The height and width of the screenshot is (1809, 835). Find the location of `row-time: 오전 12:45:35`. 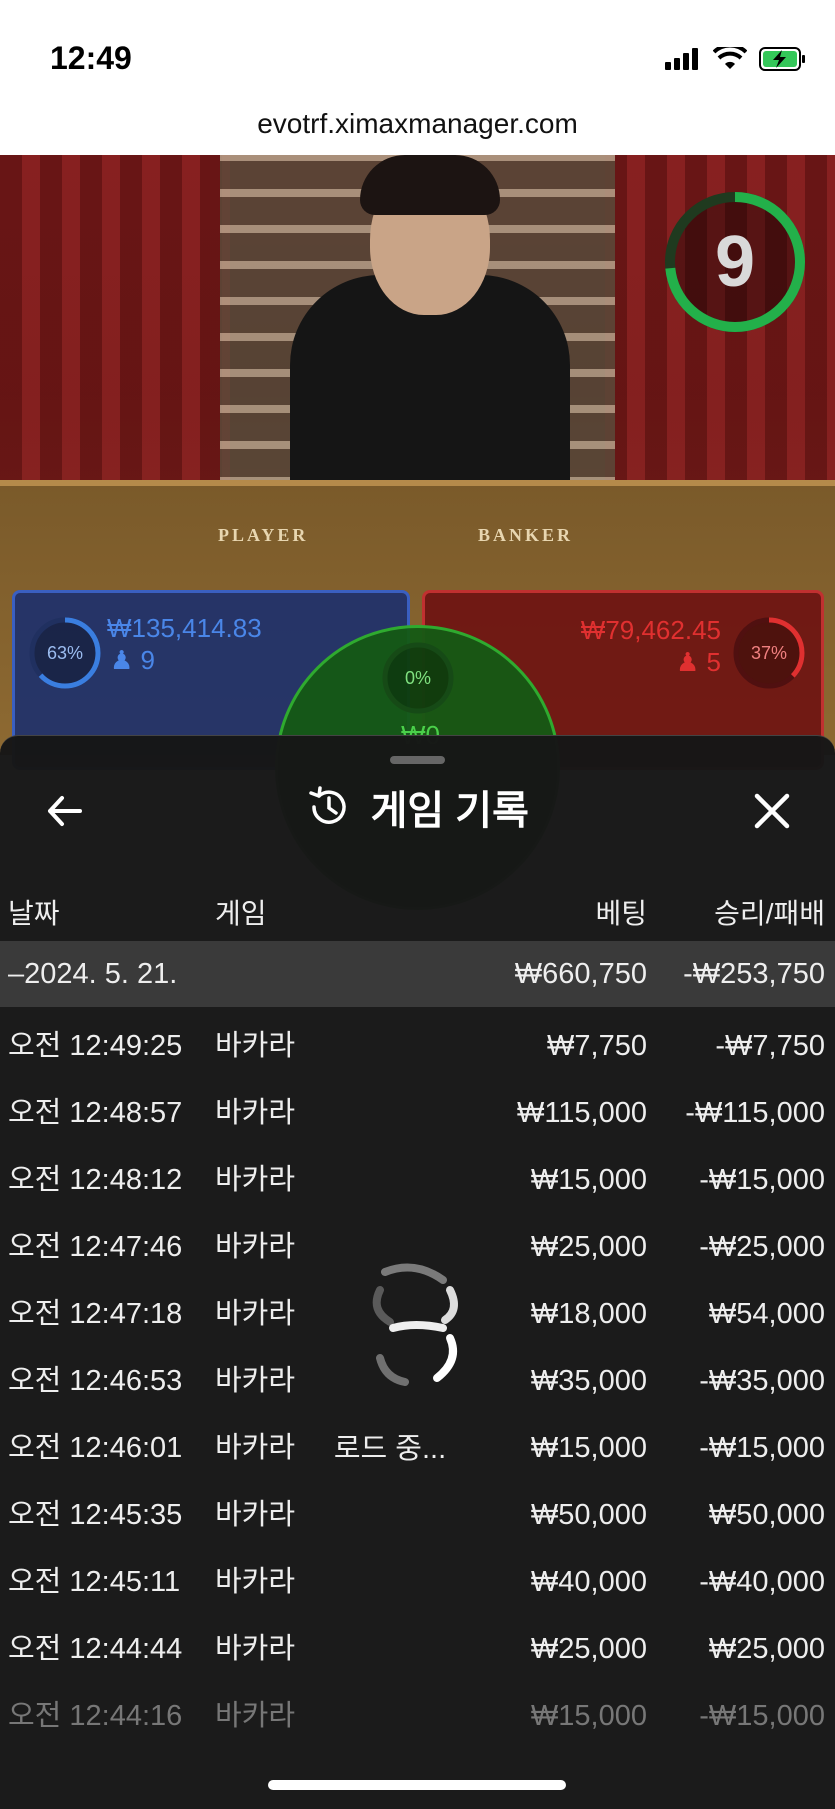

row-time: 오전 12:45:35 is located at coordinates (95, 1515).